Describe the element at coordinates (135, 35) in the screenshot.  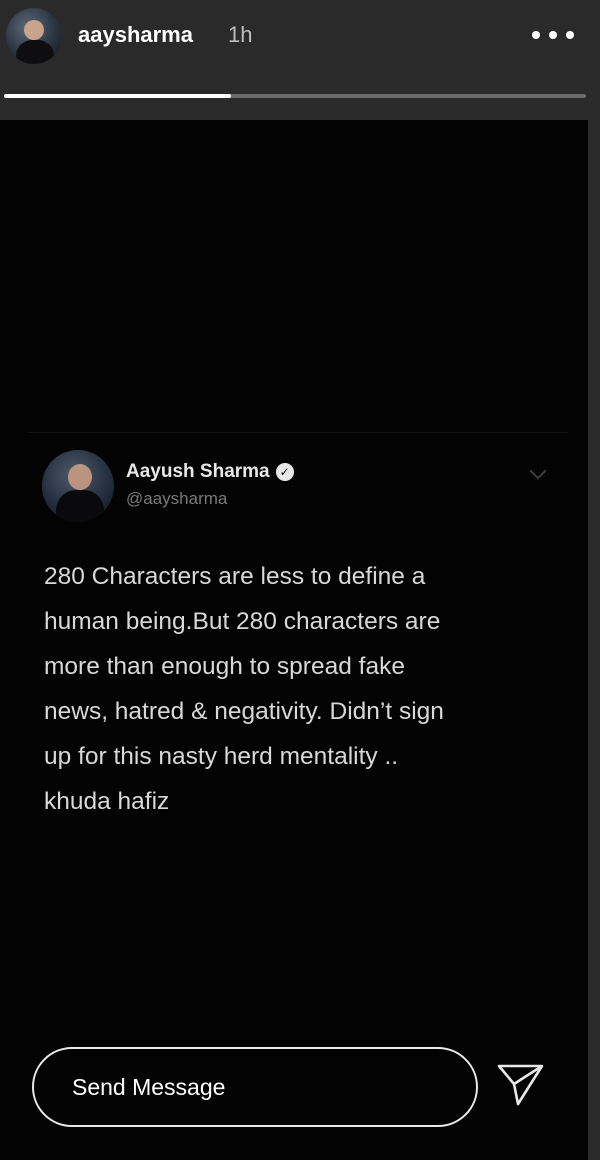
I see `story-username: aaysharma` at that location.